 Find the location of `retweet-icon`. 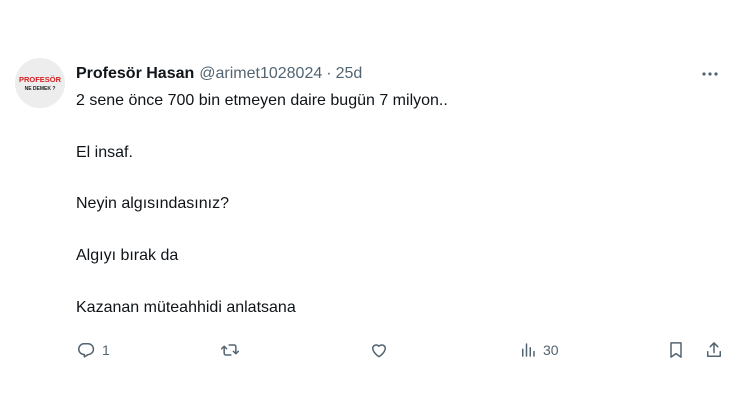

retweet-icon is located at coordinates (230, 350).